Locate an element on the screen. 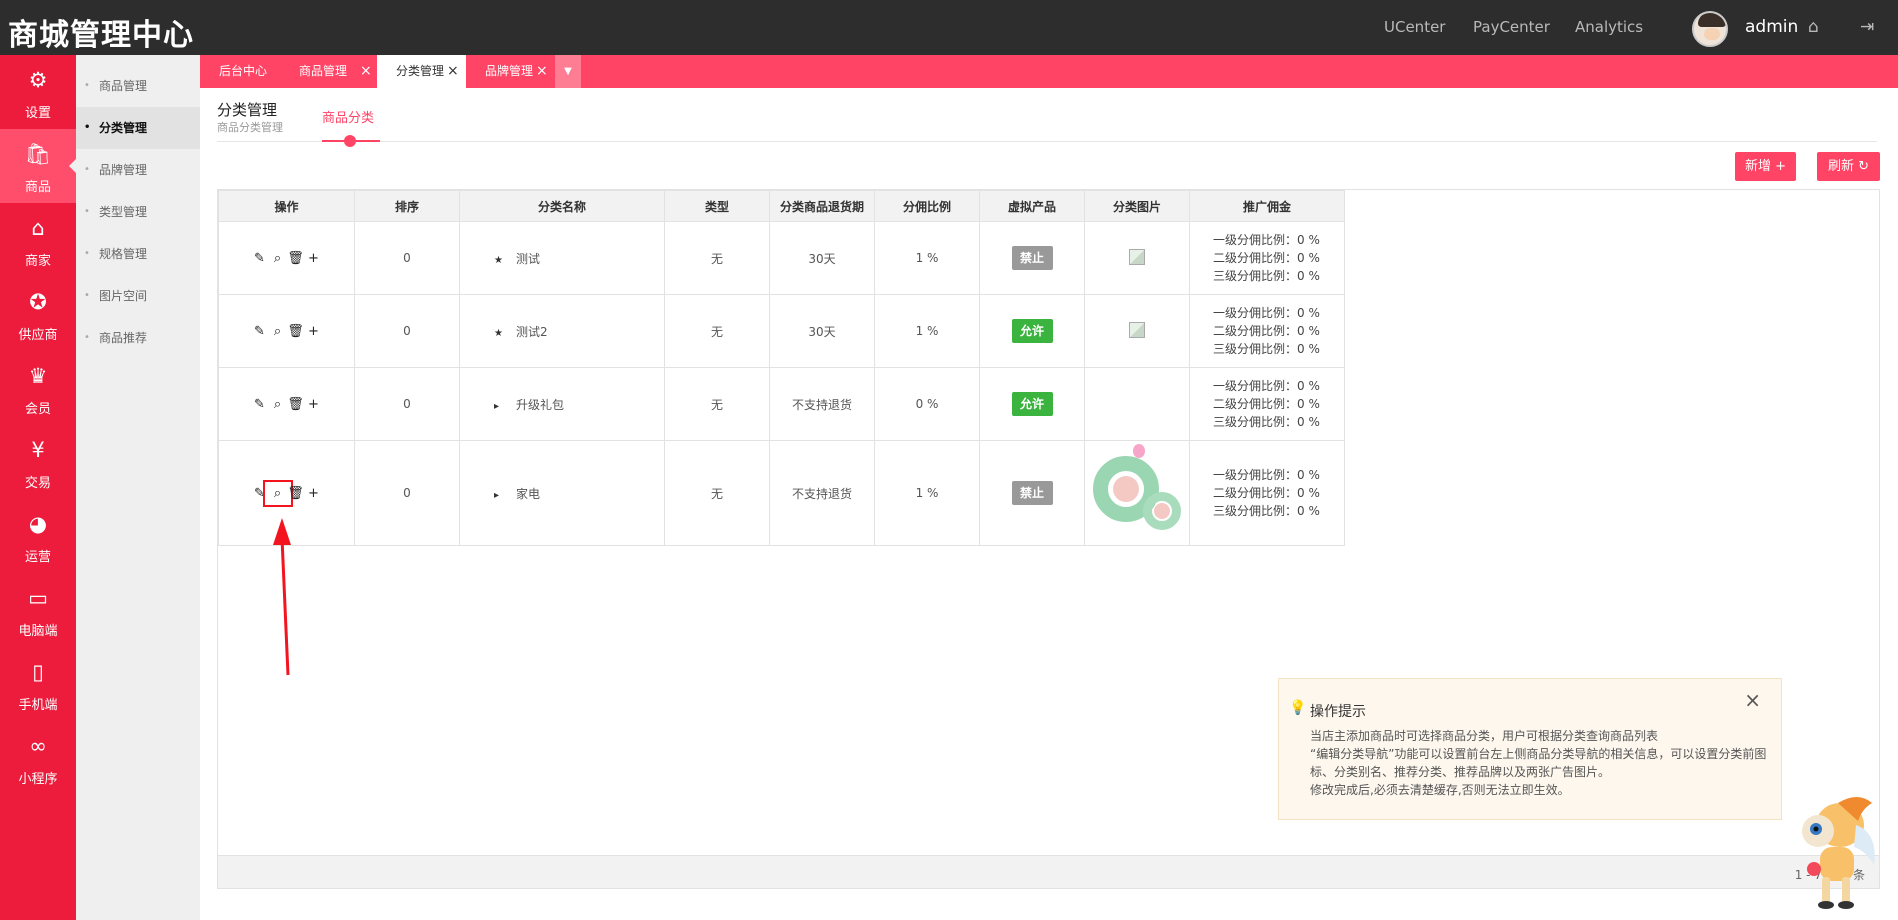  sidebar-item-mini-program: ∞ 小程序 is located at coordinates (38, 758).